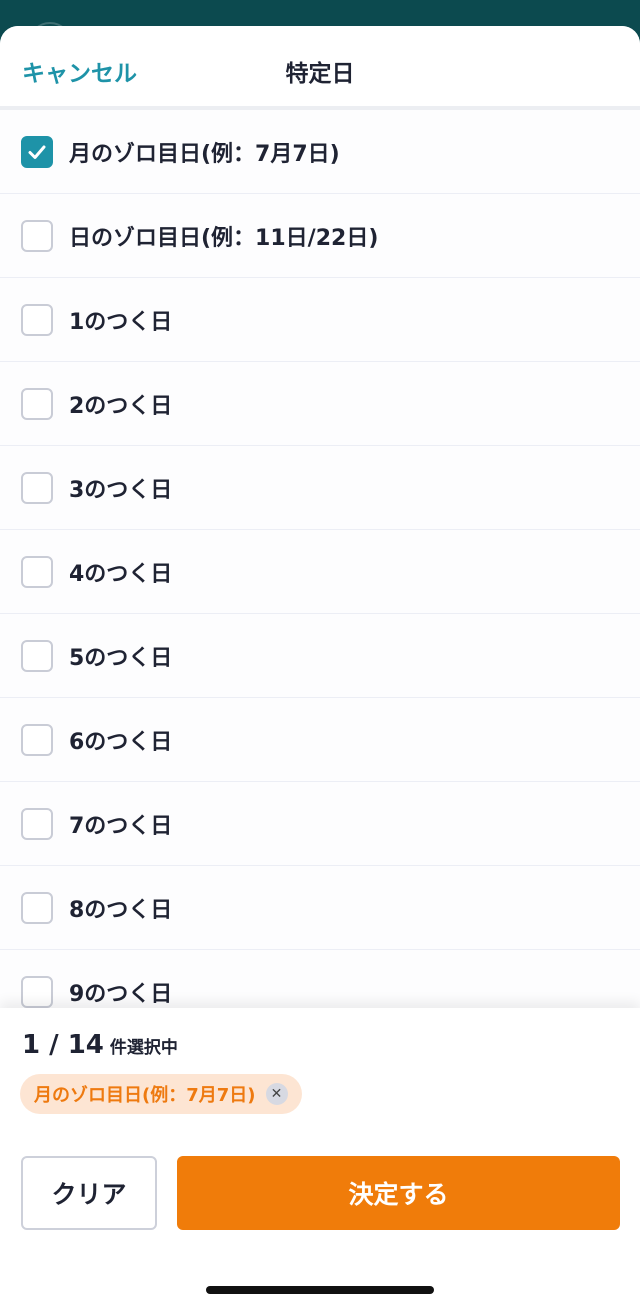  Describe the element at coordinates (63, 1045) in the screenshot. I see `selection-count-number: 1 / 14` at that location.